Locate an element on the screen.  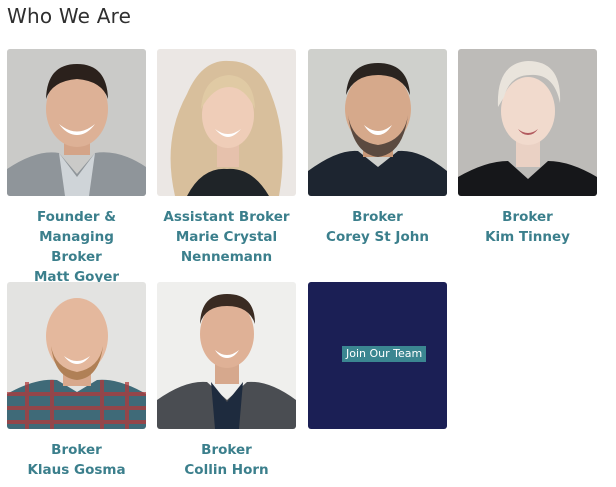
team-name: Klaus Gosma is located at coordinates (76, 470).